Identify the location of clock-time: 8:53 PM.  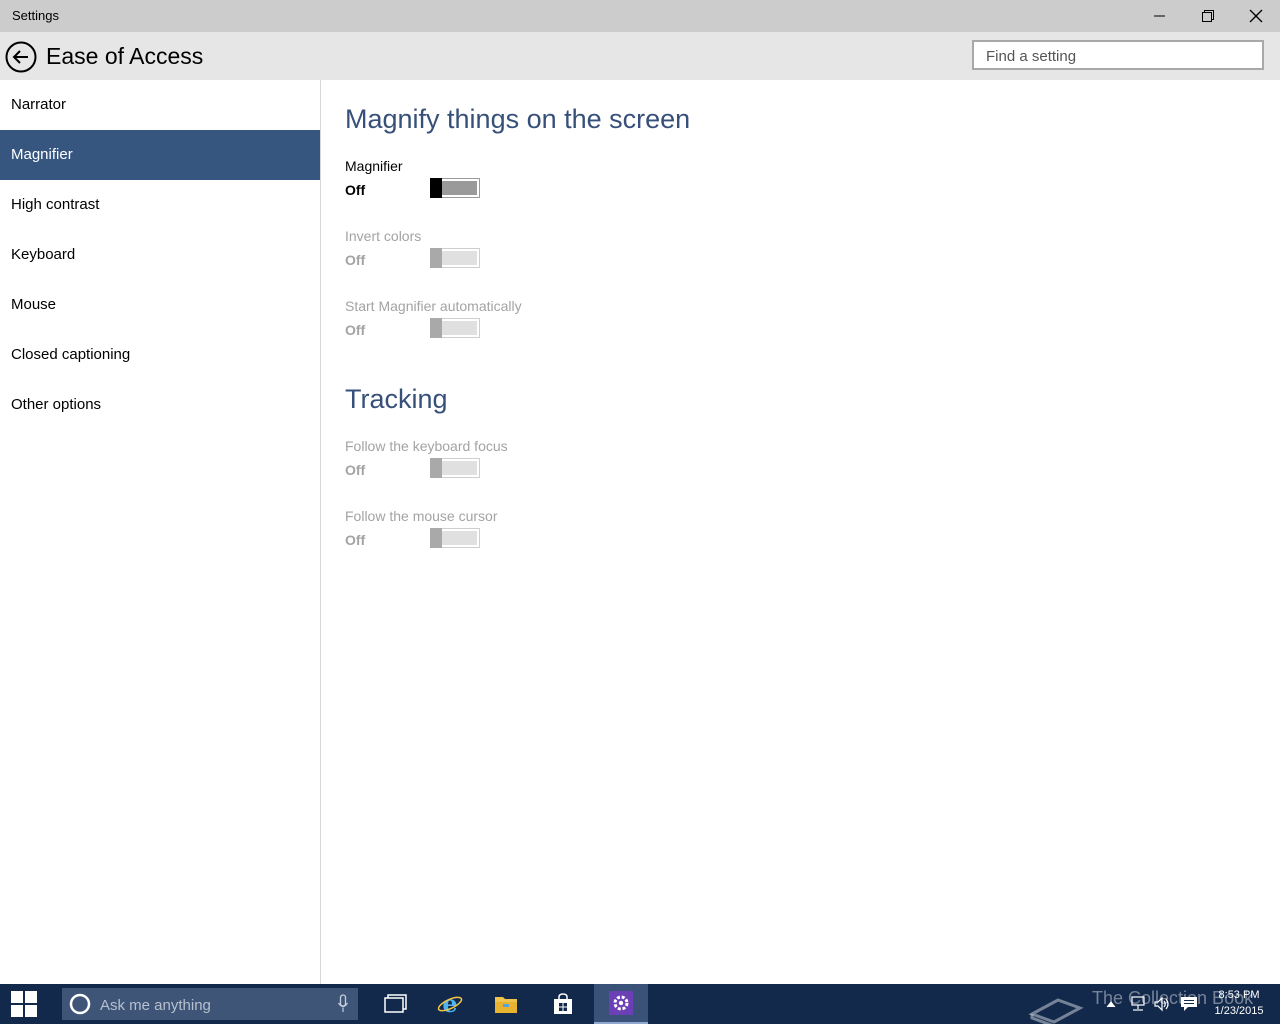
(1239, 995).